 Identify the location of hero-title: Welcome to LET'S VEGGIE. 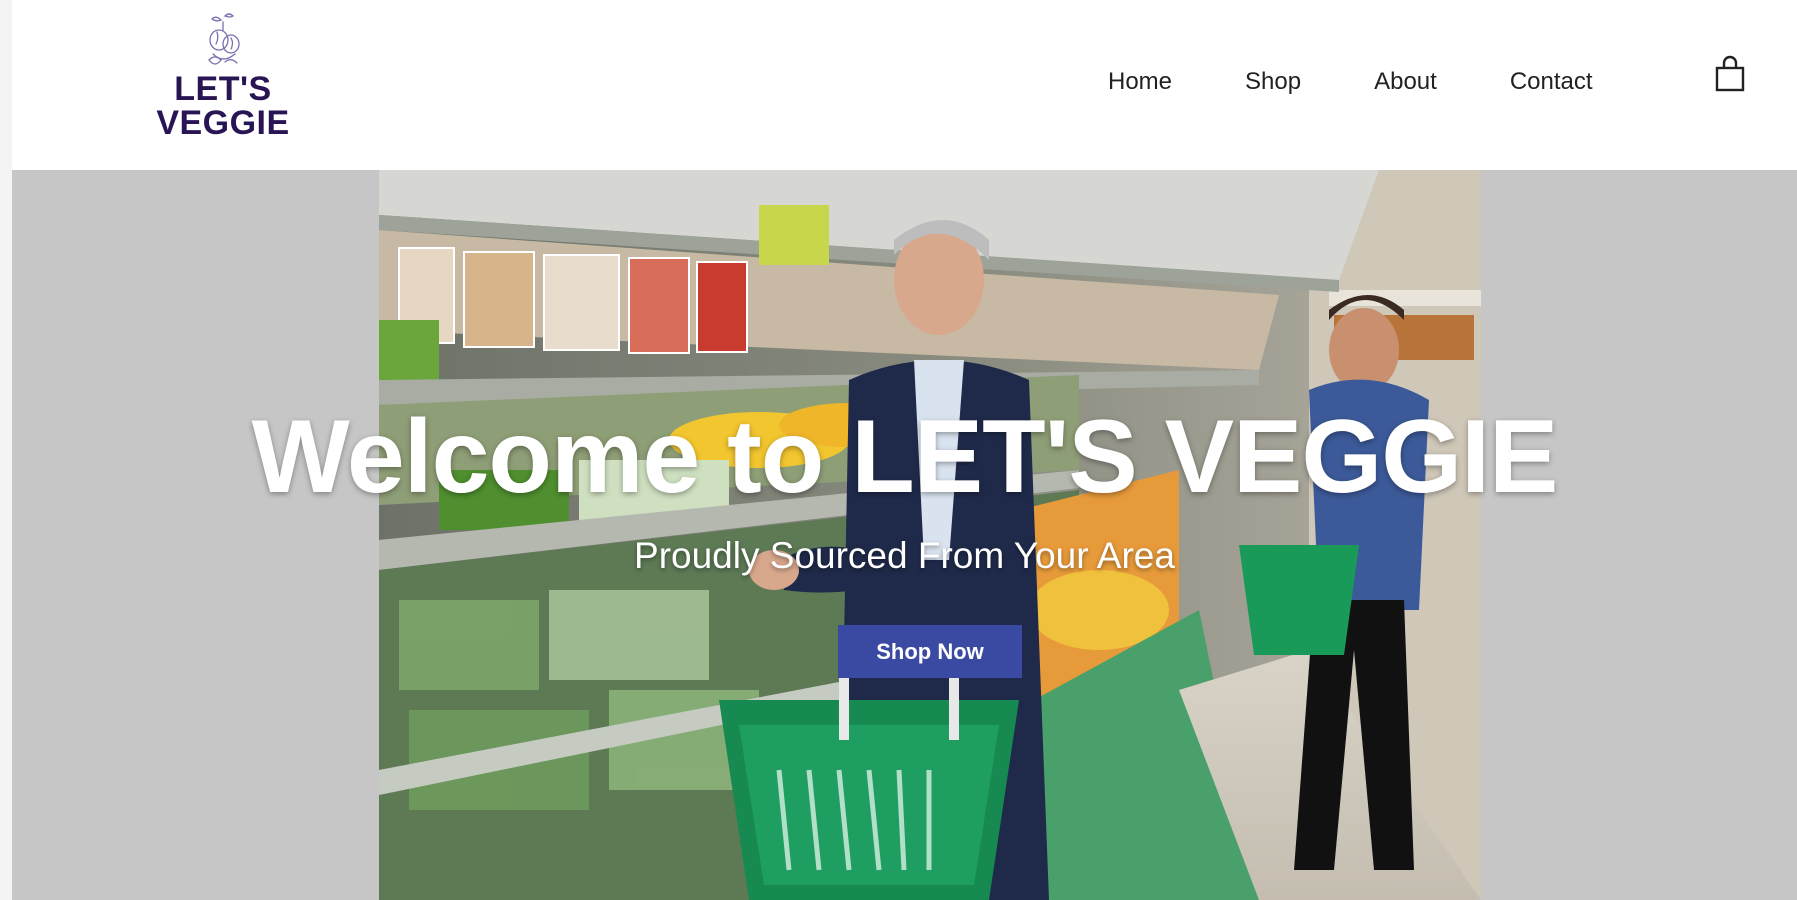
(905, 457).